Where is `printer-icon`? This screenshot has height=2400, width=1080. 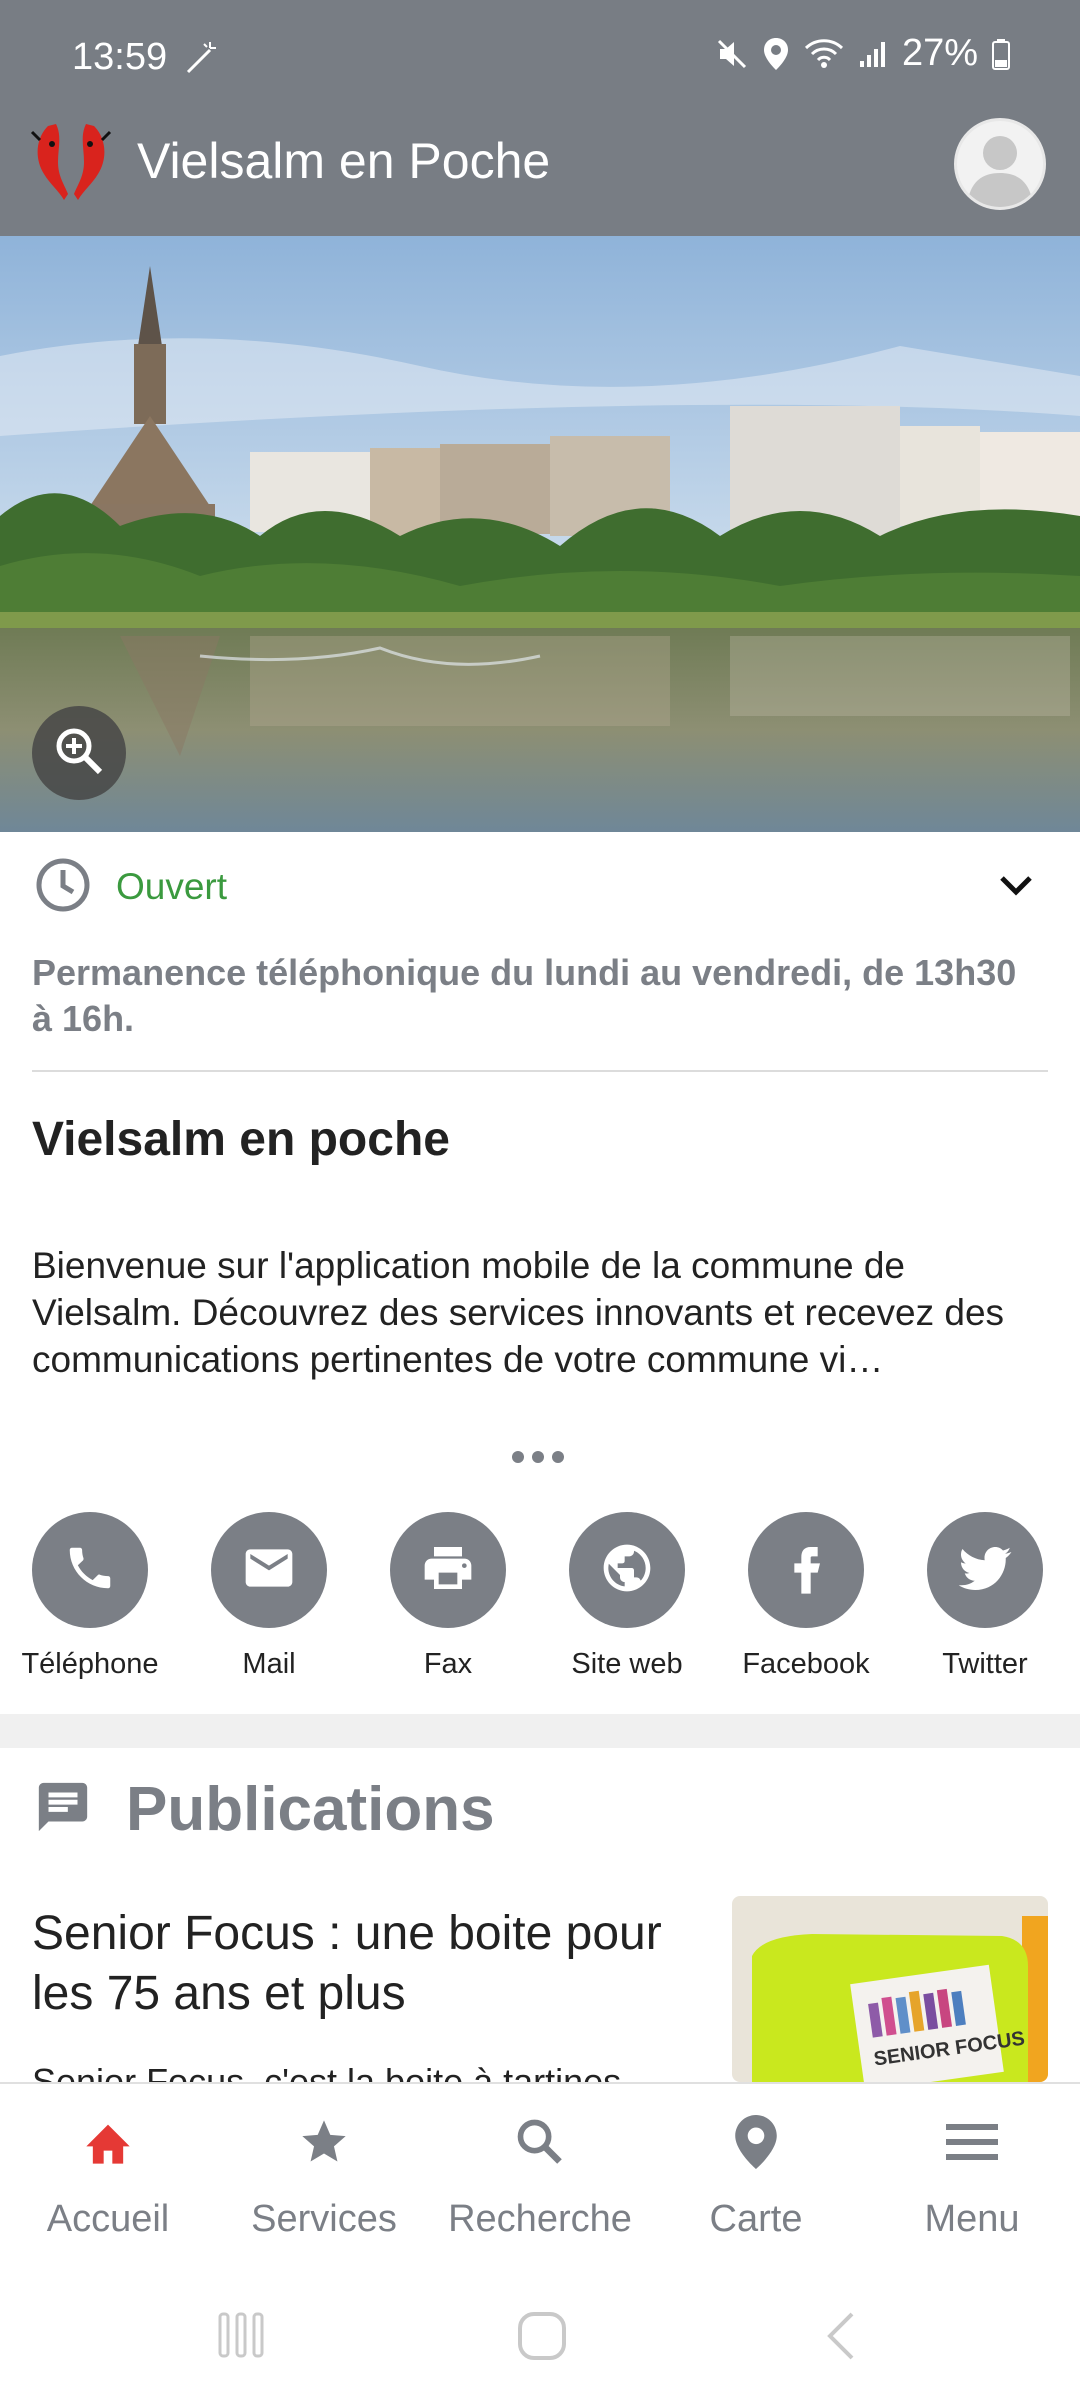
printer-icon is located at coordinates (448, 1570).